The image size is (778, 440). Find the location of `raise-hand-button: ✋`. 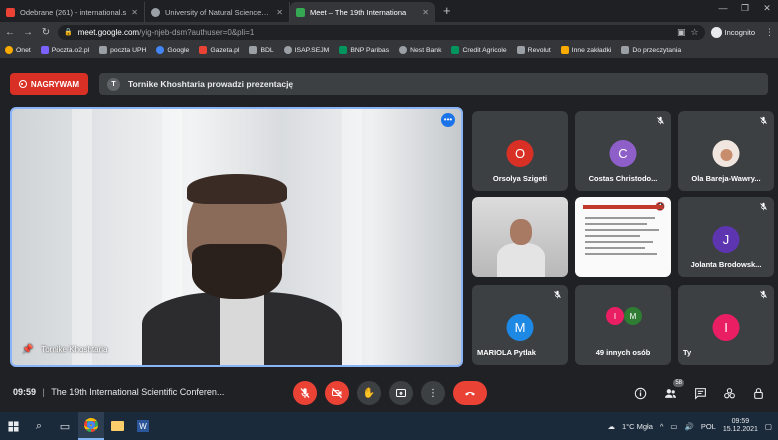

raise-hand-button: ✋ is located at coordinates (369, 393).